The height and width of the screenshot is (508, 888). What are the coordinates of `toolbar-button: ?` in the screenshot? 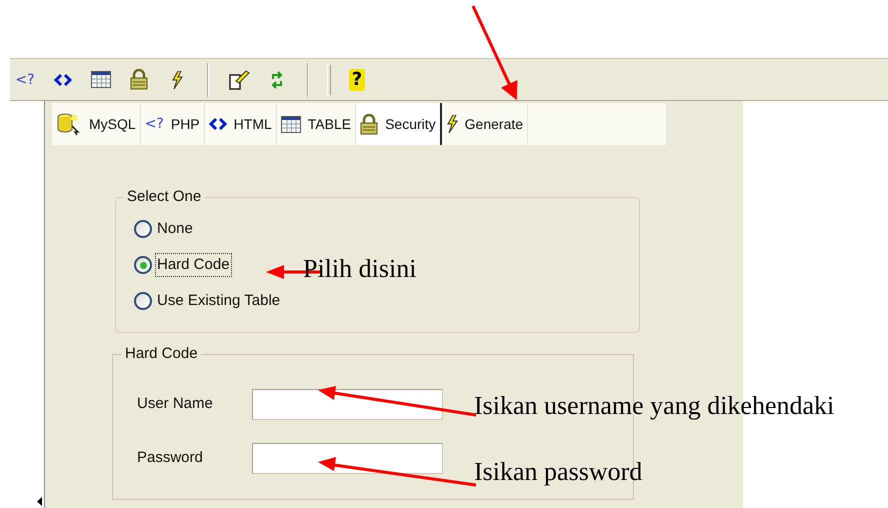 It's located at (357, 79).